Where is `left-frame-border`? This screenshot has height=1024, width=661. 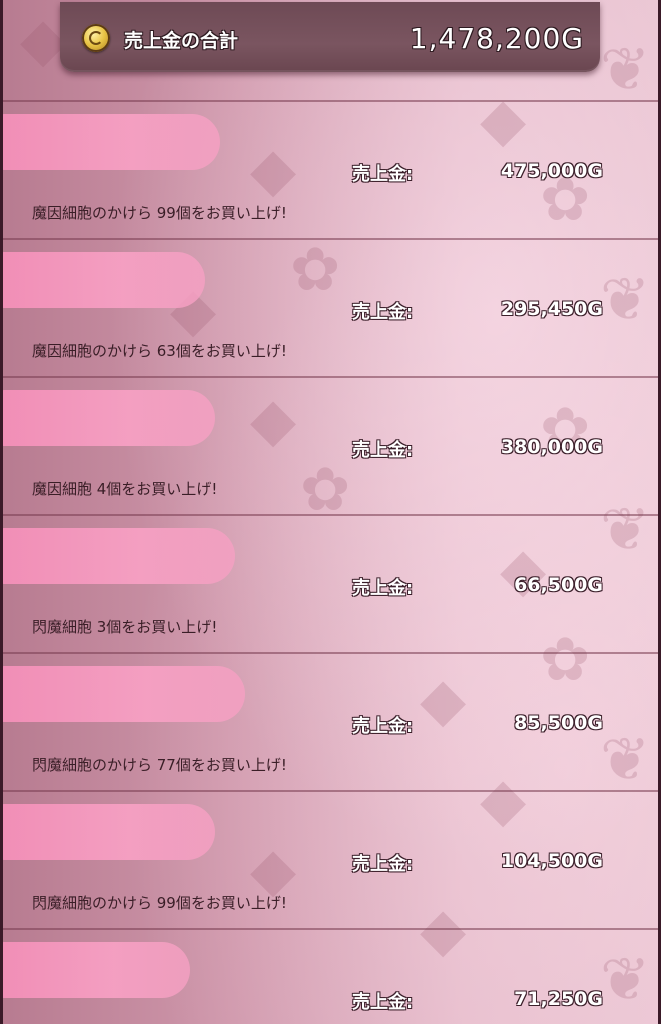 left-frame-border is located at coordinates (1, 512).